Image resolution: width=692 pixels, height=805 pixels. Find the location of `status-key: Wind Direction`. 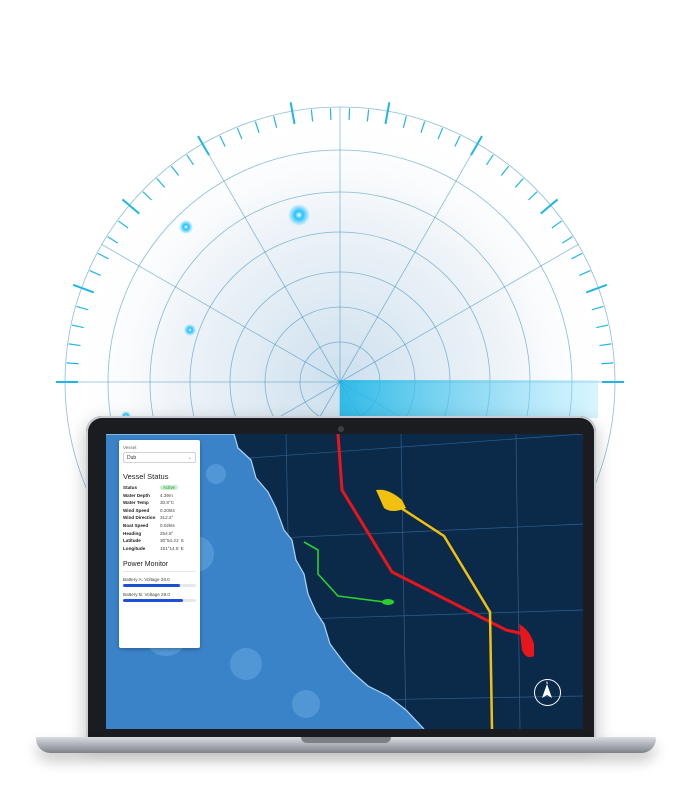

status-key: Wind Direction is located at coordinates (139, 518).